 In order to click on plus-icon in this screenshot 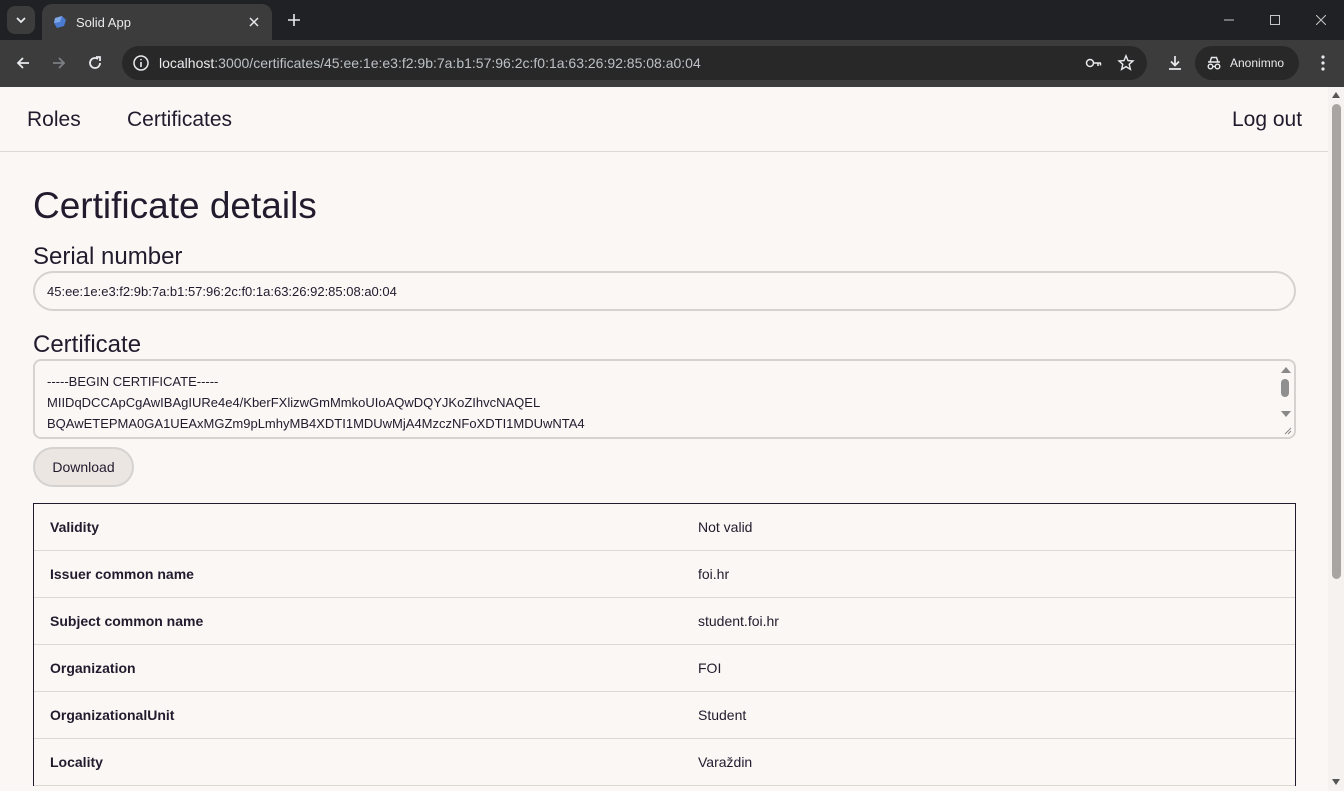, I will do `click(294, 20)`.